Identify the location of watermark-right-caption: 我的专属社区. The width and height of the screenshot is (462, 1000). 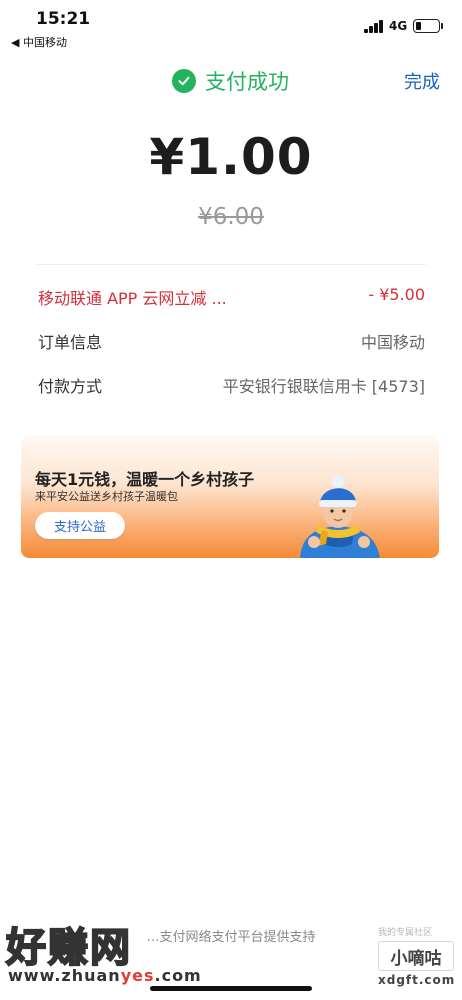
(405, 933).